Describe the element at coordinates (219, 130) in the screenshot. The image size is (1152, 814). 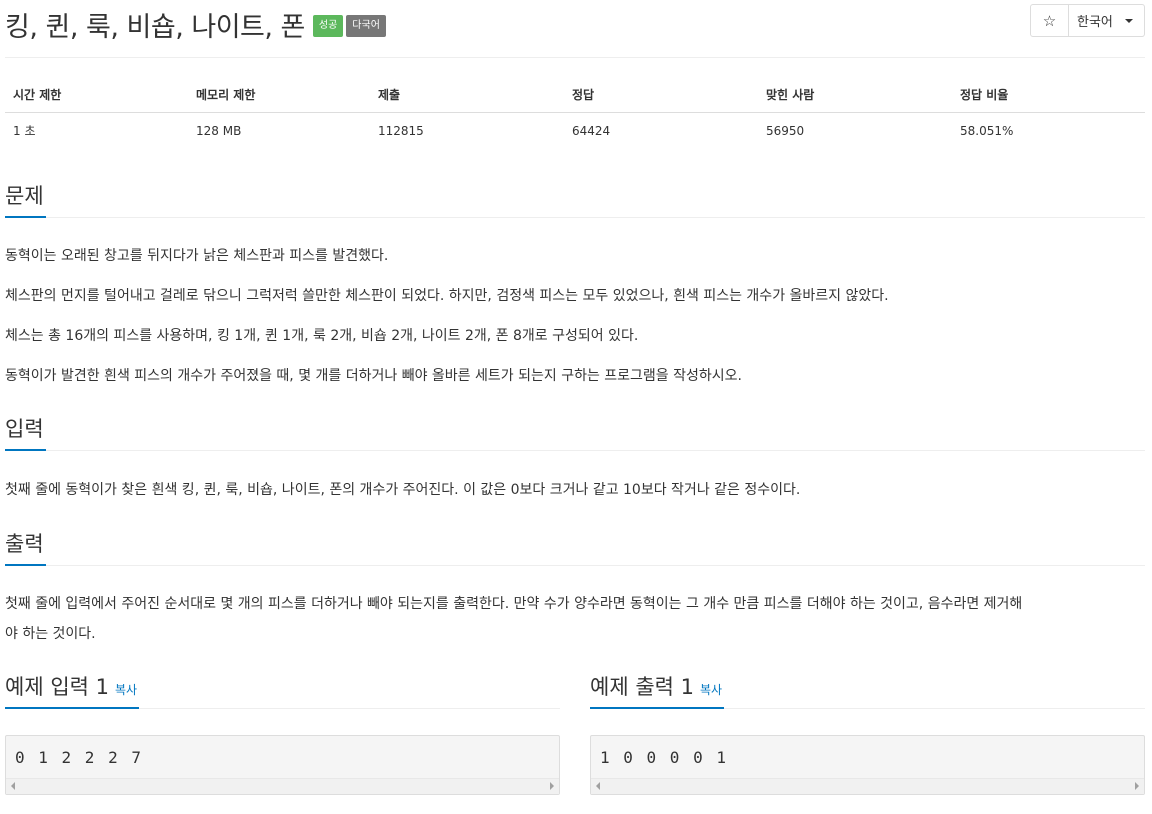
I see `value-memory-limit: 128 MB` at that location.